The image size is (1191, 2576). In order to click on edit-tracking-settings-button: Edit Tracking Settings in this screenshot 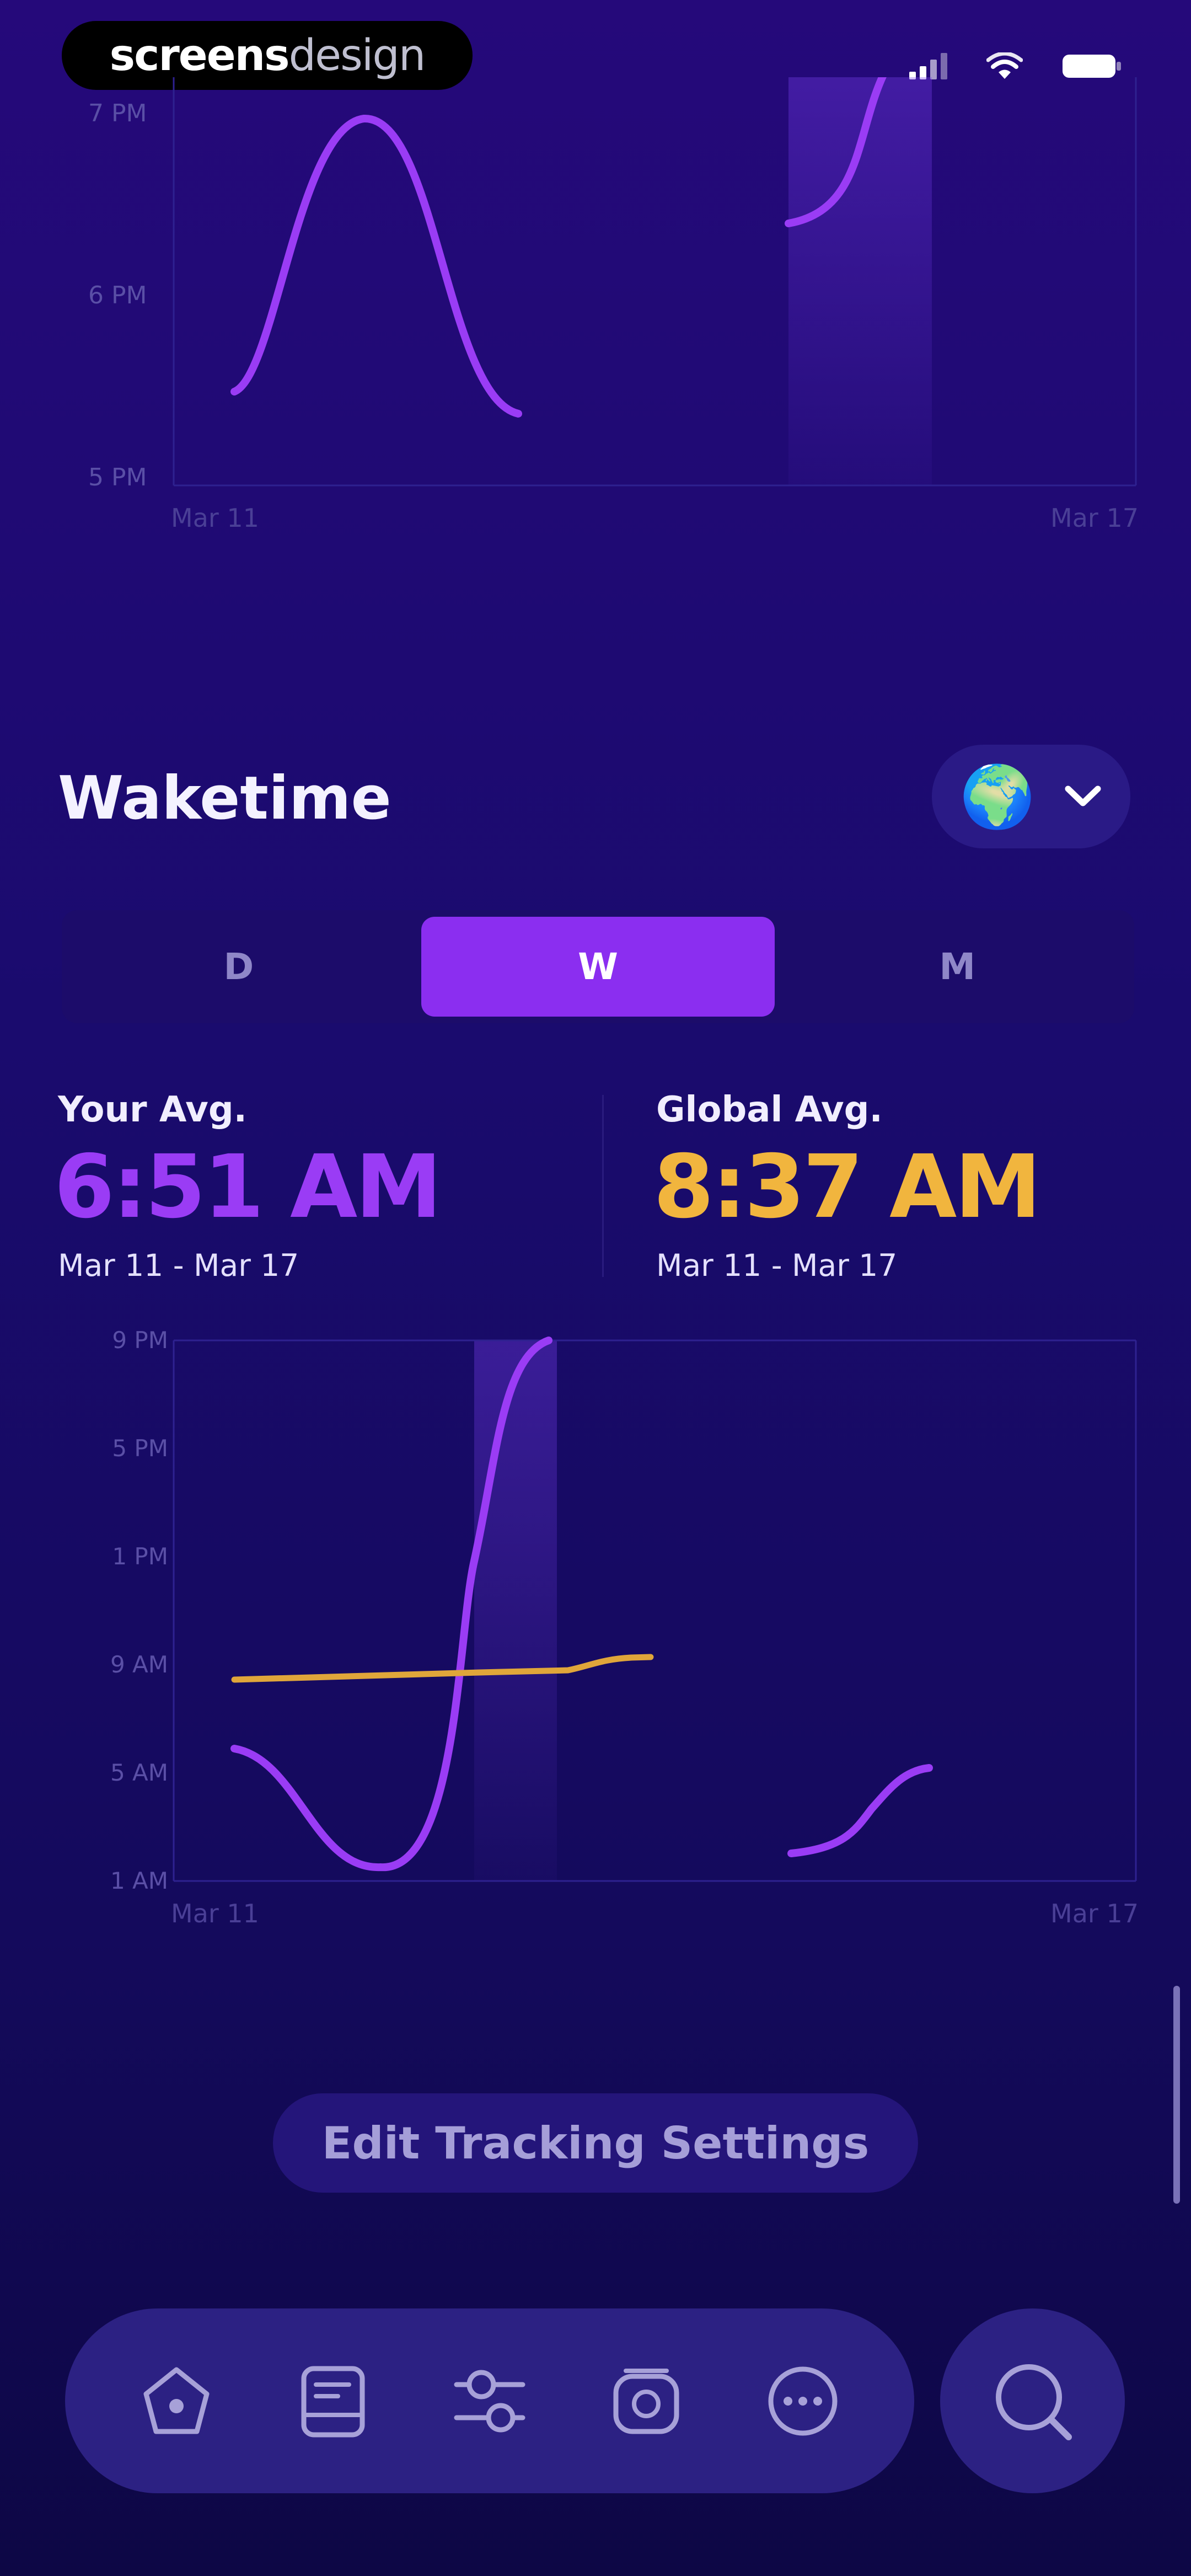, I will do `click(595, 2143)`.